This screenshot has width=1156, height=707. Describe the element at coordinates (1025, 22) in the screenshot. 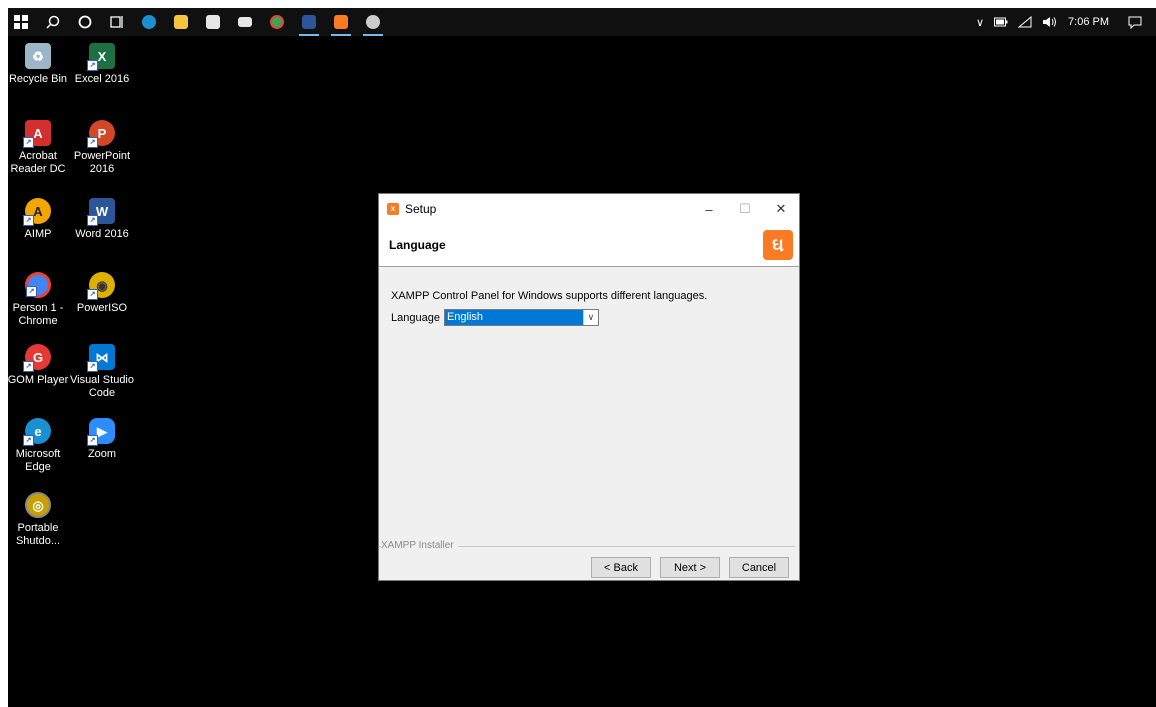

I see `wifi-icon` at that location.